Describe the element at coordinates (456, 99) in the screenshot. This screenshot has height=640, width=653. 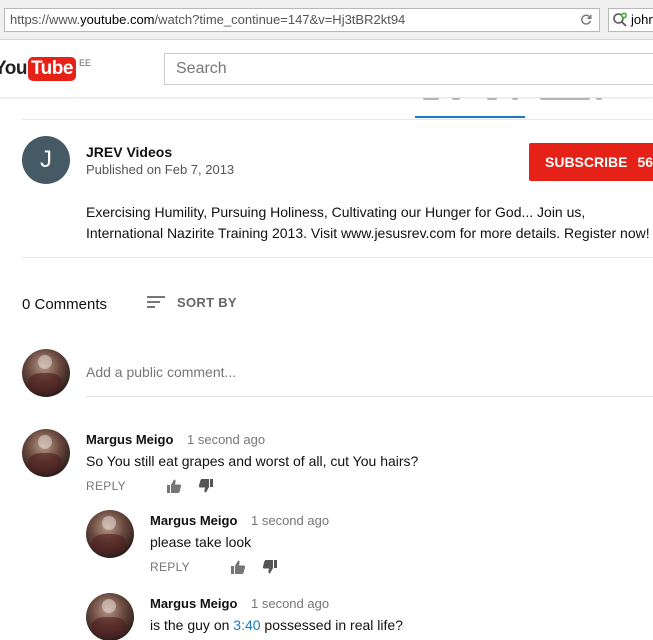
I see `like-count-fragment` at that location.